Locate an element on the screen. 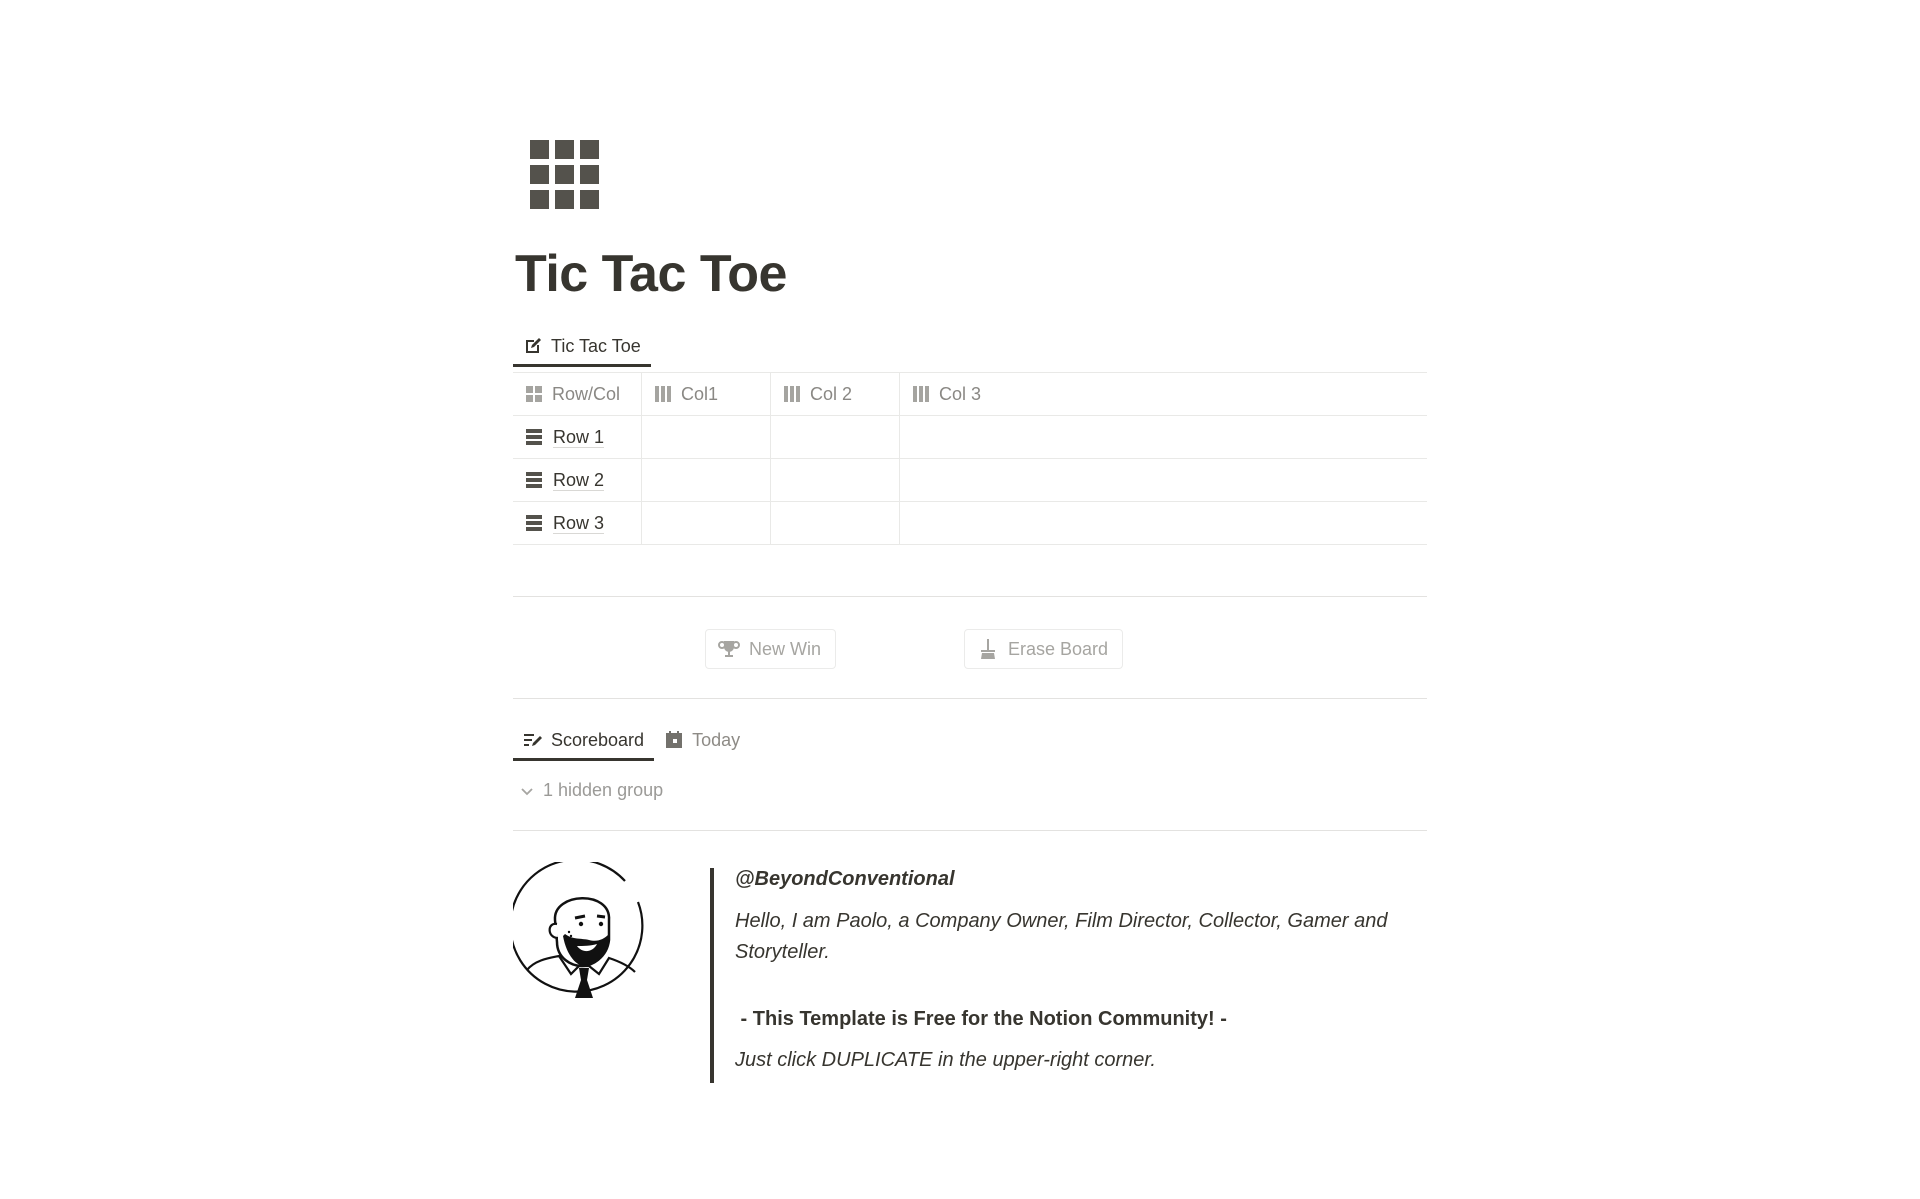  new-win-button: New Win is located at coordinates (771, 649).